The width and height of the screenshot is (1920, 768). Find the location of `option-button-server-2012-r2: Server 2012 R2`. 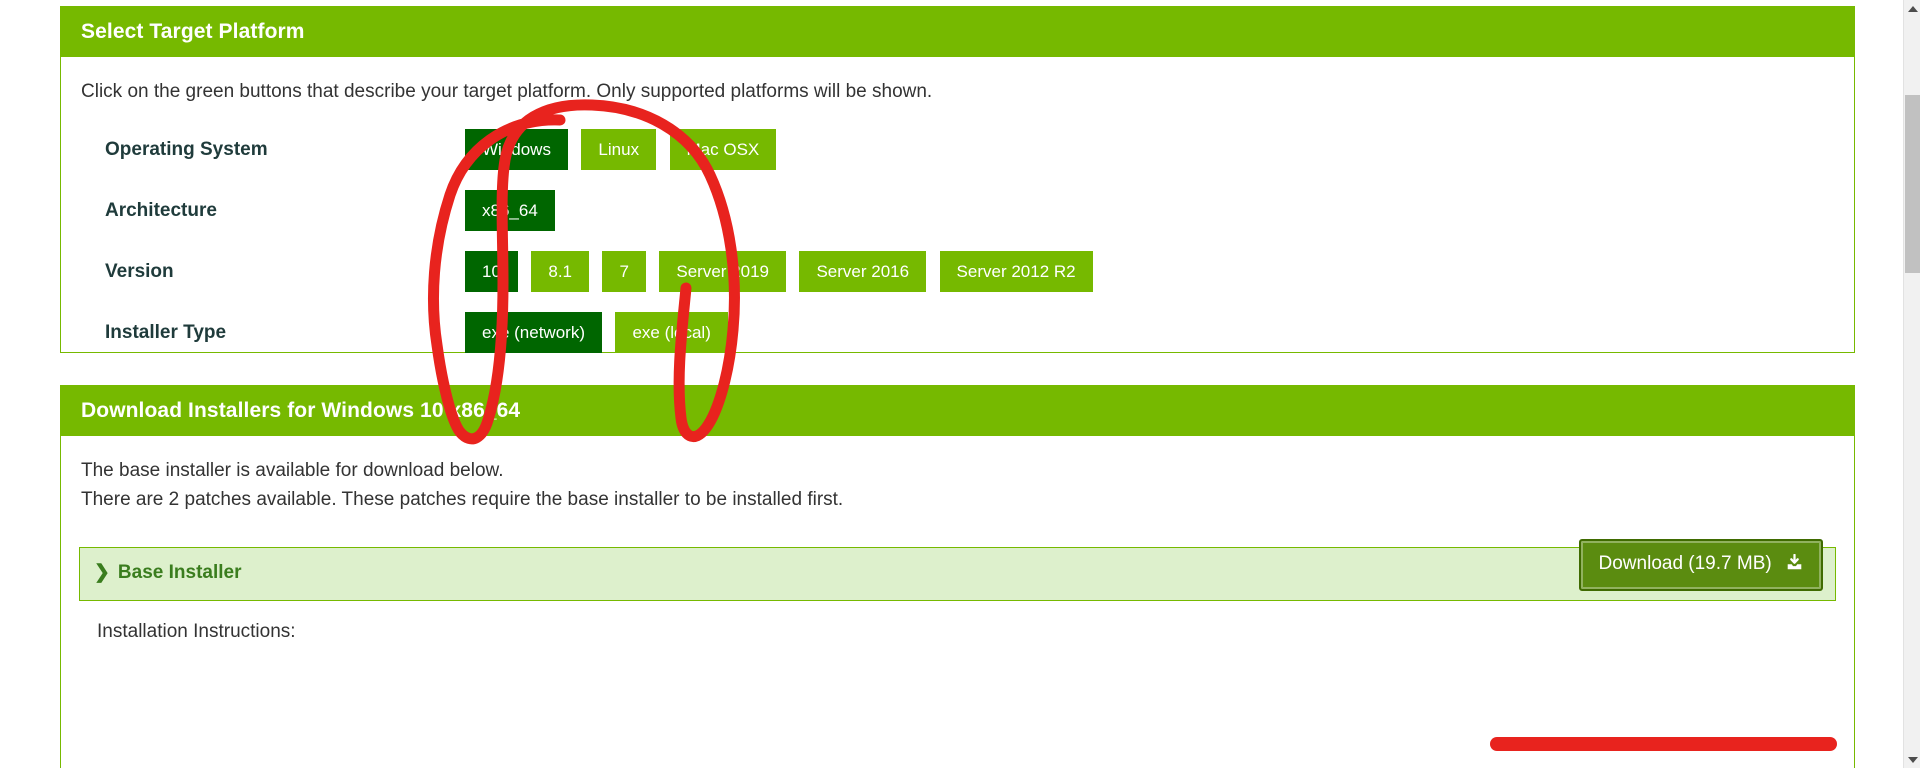

option-button-server-2012-r2: Server 2012 R2 is located at coordinates (1016, 271).